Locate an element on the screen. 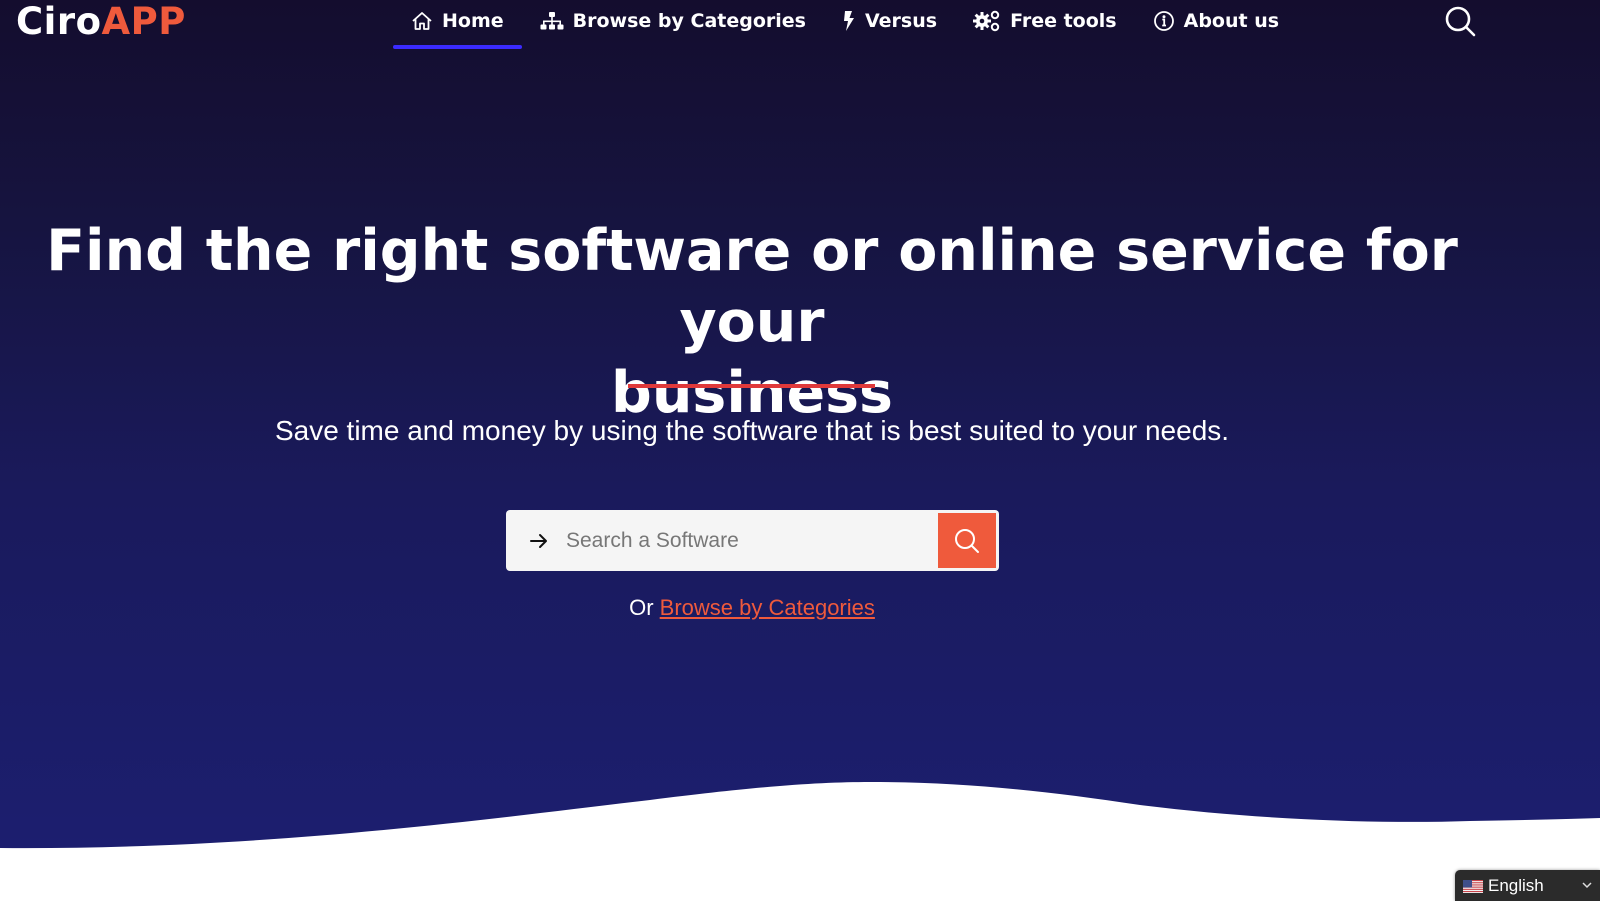  software-search-form is located at coordinates (752, 540).